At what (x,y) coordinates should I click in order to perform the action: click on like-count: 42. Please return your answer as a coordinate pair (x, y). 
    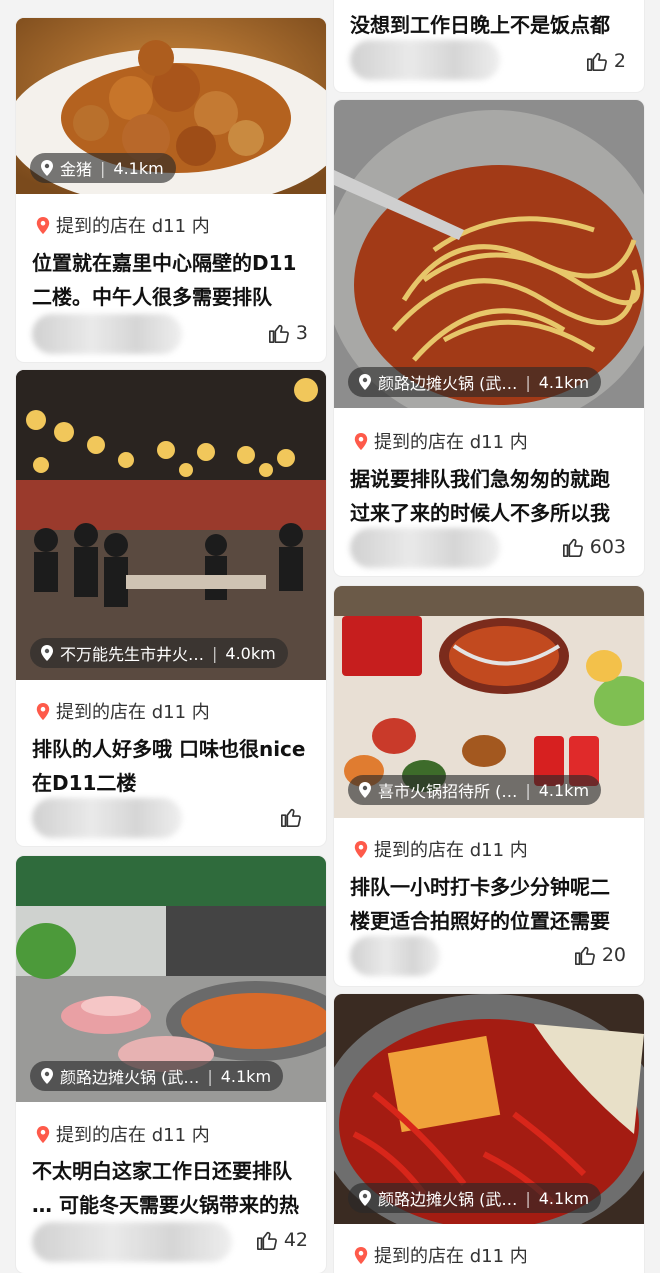
    Looking at the image, I should click on (295, 1240).